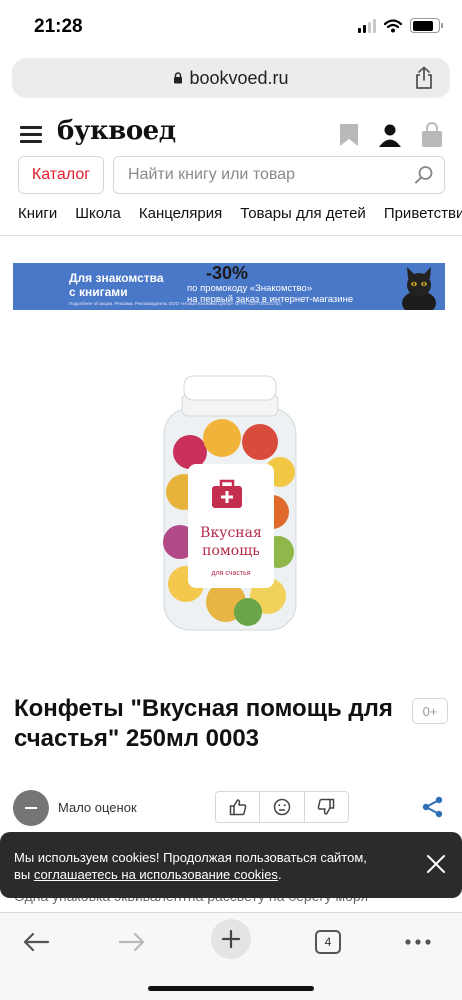 This screenshot has height=1000, width=462. I want to click on vote-group, so click(282, 807).